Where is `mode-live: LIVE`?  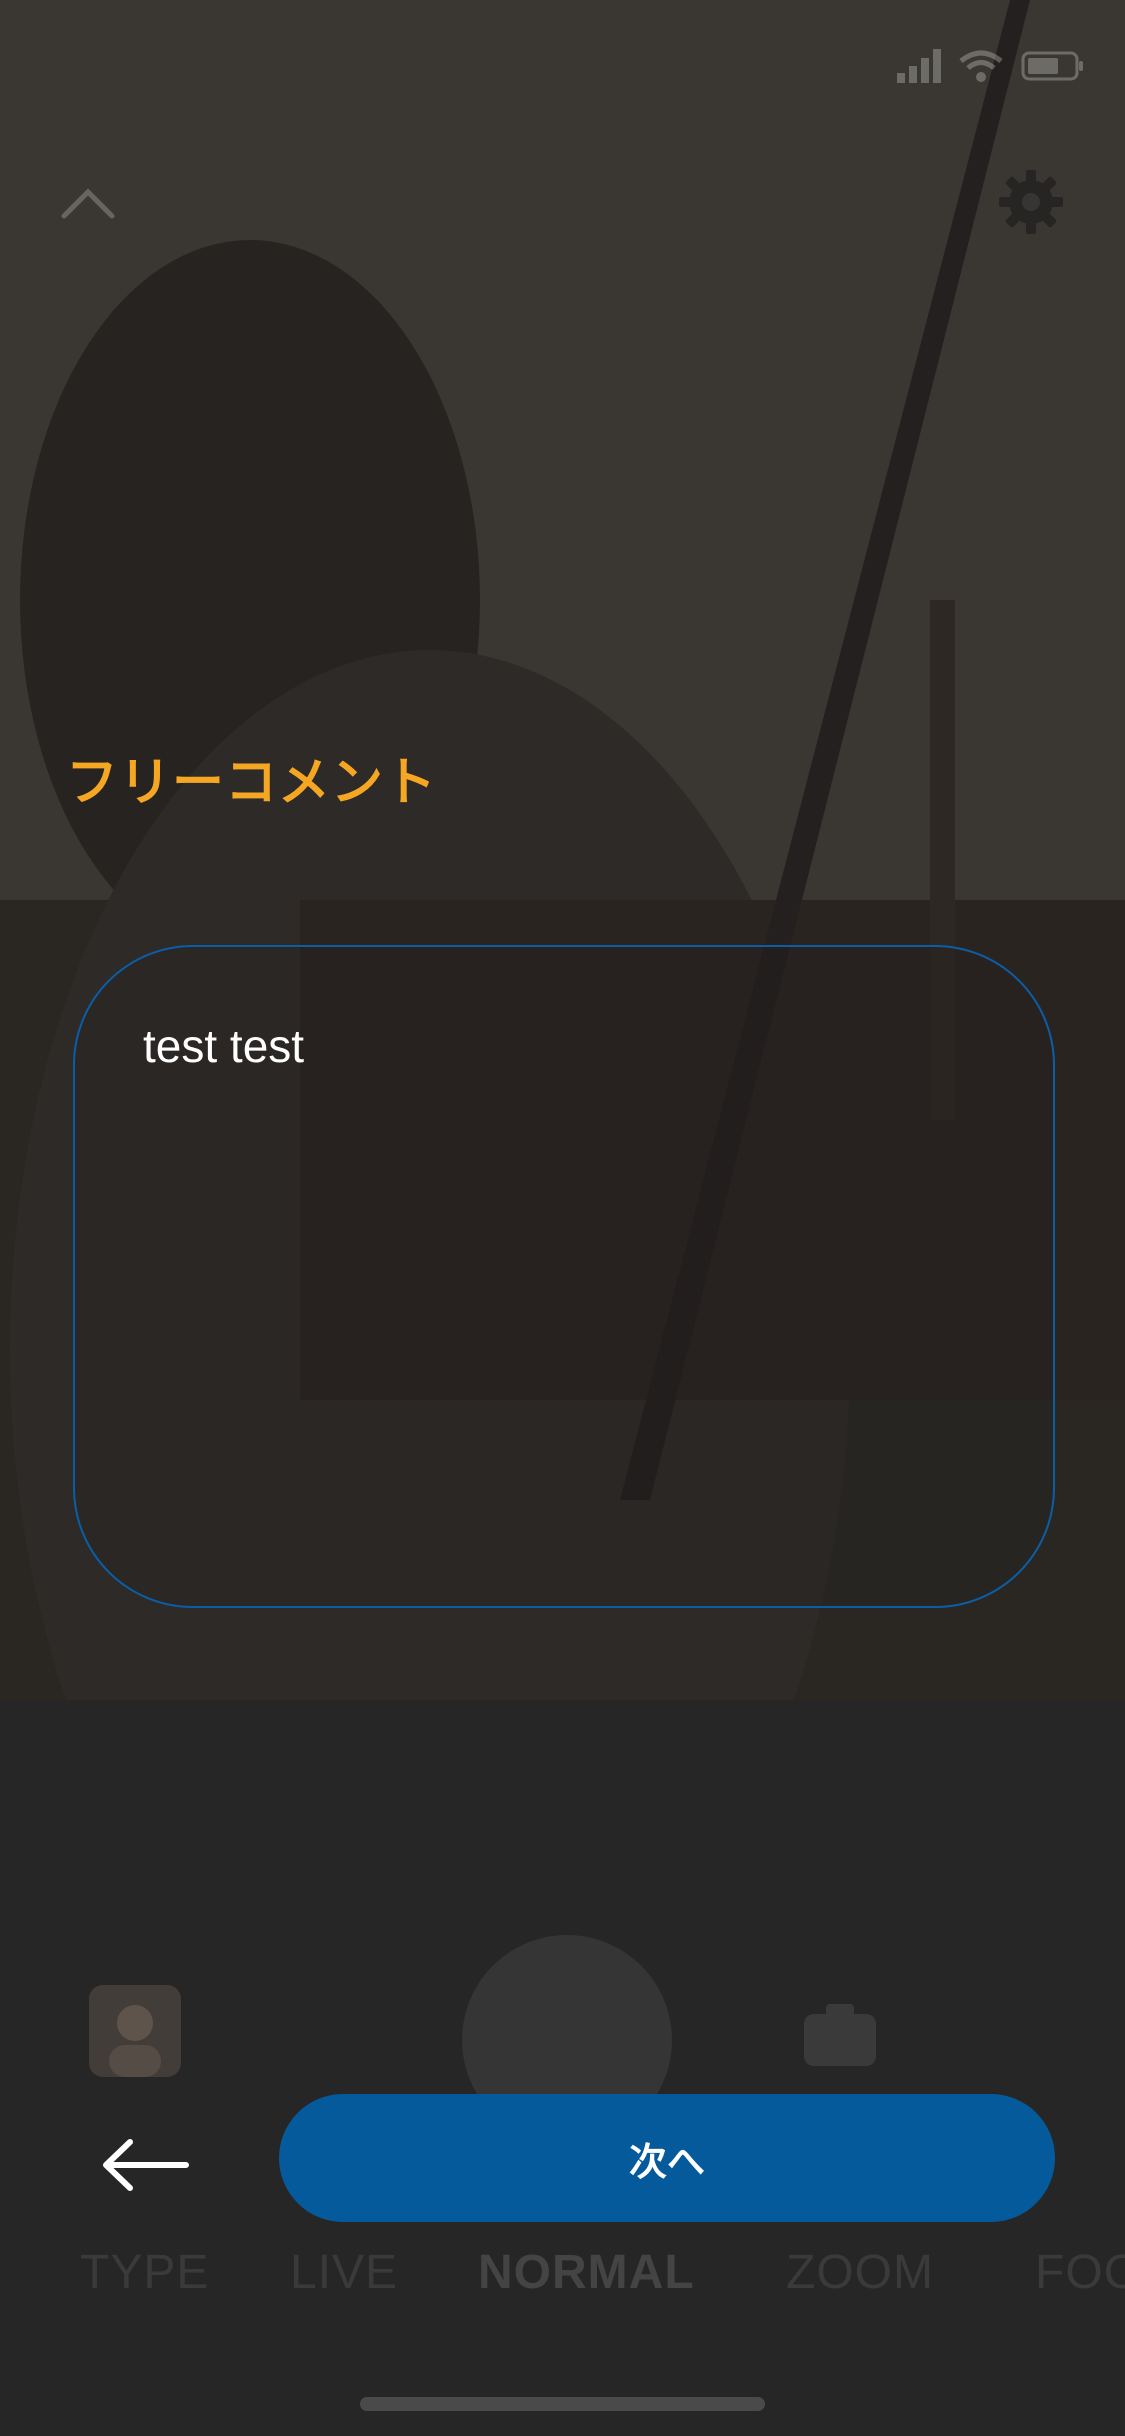 mode-live: LIVE is located at coordinates (344, 2272).